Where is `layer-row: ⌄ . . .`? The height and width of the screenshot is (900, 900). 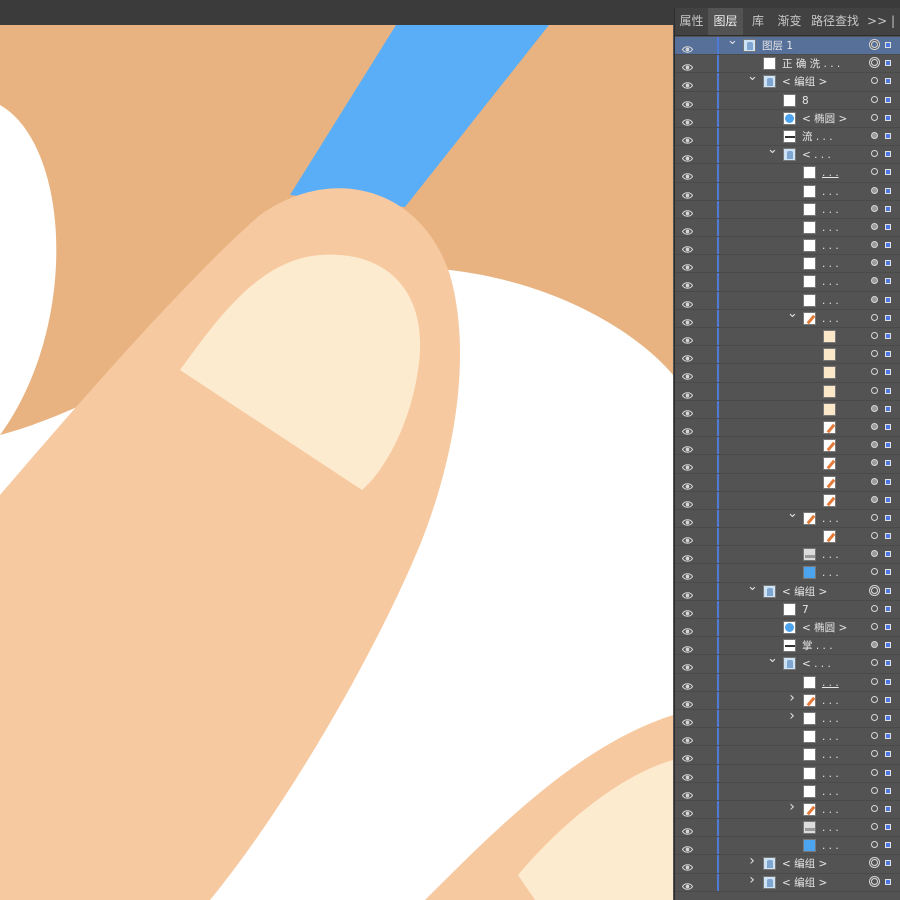 layer-row: ⌄ . . . is located at coordinates (787, 518).